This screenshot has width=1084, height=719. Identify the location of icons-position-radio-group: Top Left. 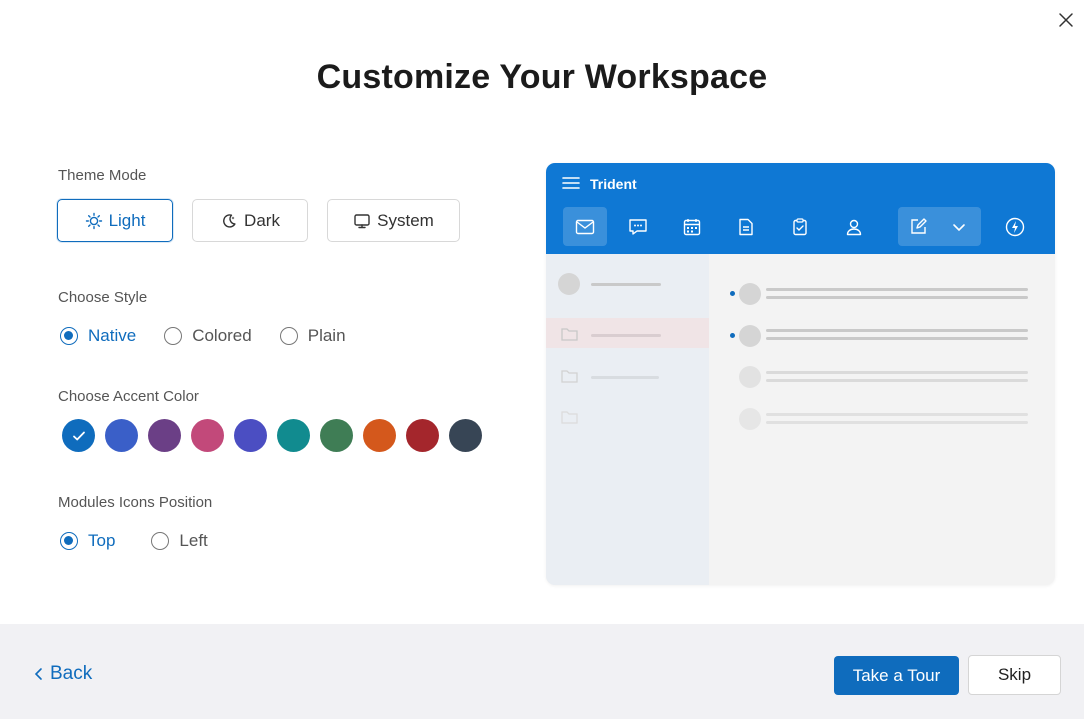
(134, 541).